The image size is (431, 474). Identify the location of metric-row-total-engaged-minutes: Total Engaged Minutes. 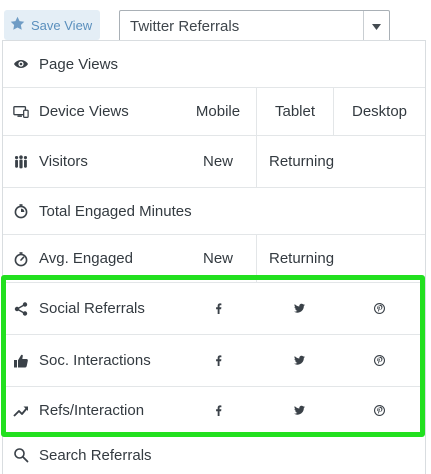
(214, 211).